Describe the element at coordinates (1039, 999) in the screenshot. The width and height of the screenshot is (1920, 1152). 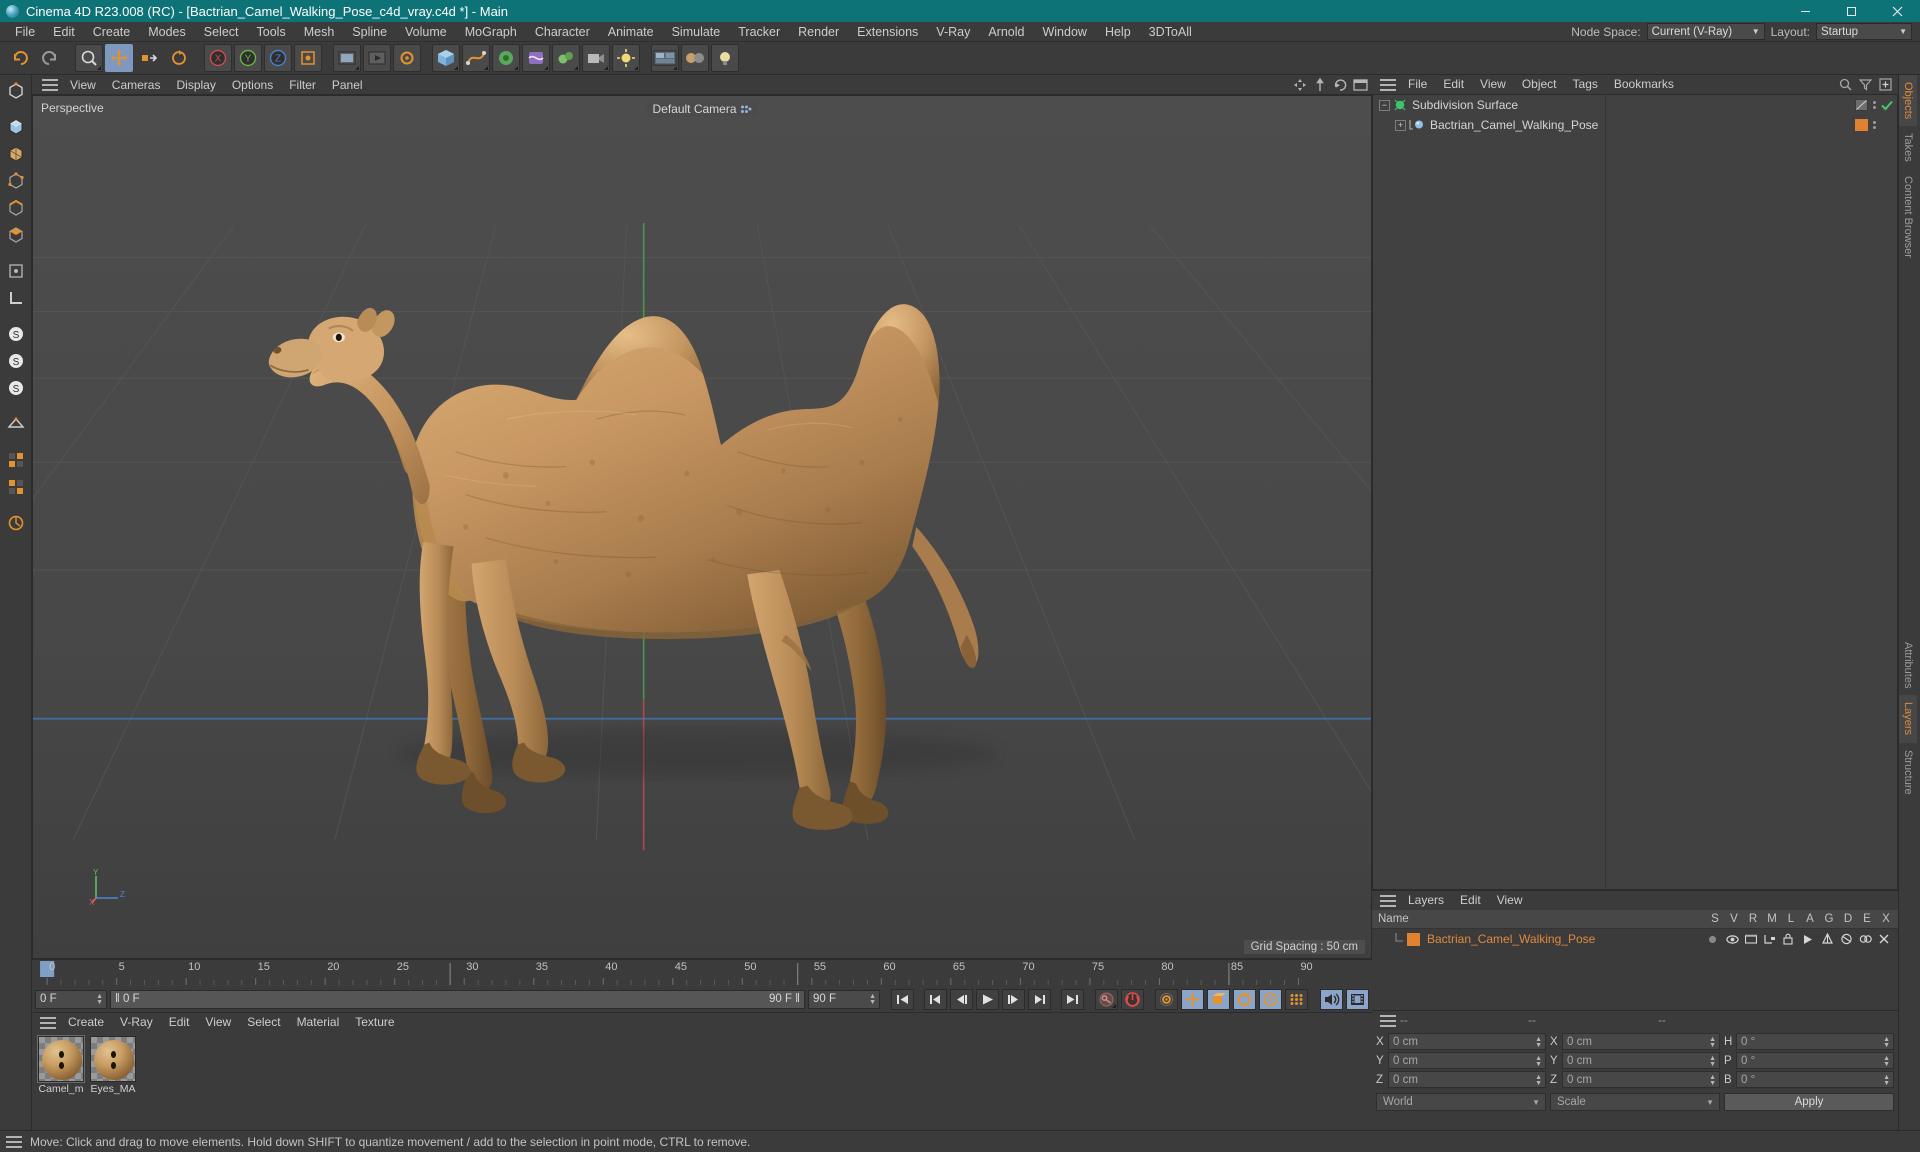
I see `go-to-next-key-button` at that location.